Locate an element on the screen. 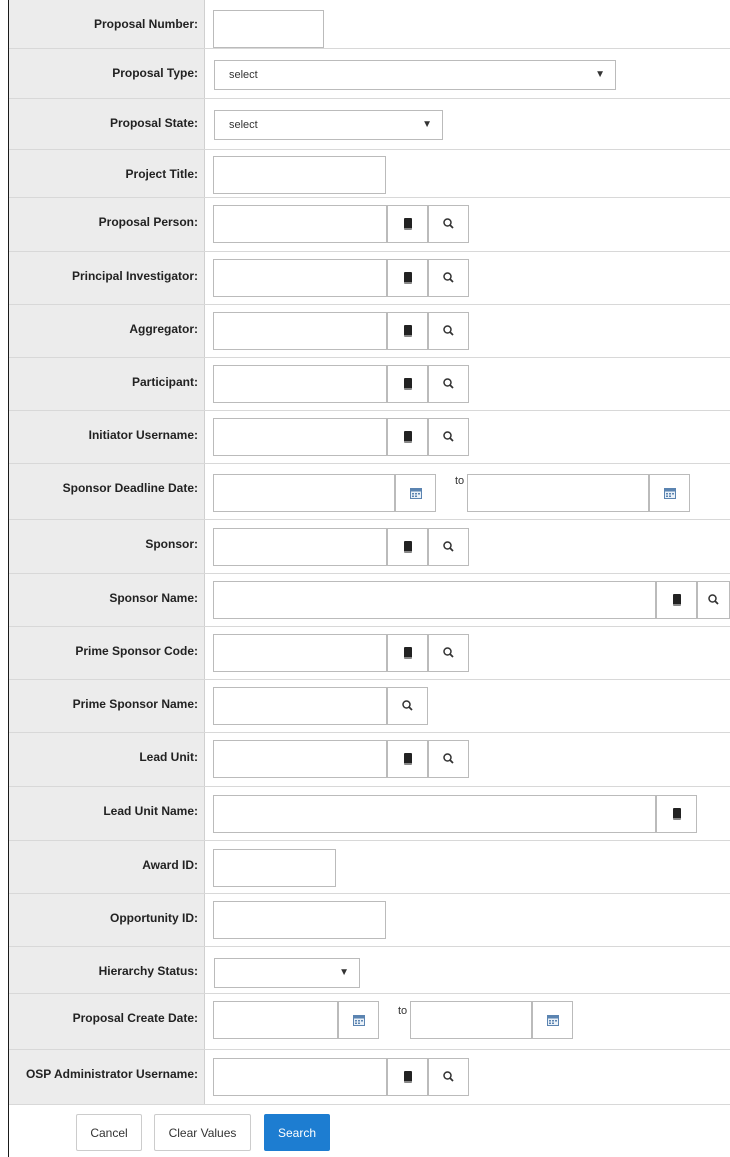 This screenshot has width=730, height=1157. search-button: Search is located at coordinates (297, 1132).